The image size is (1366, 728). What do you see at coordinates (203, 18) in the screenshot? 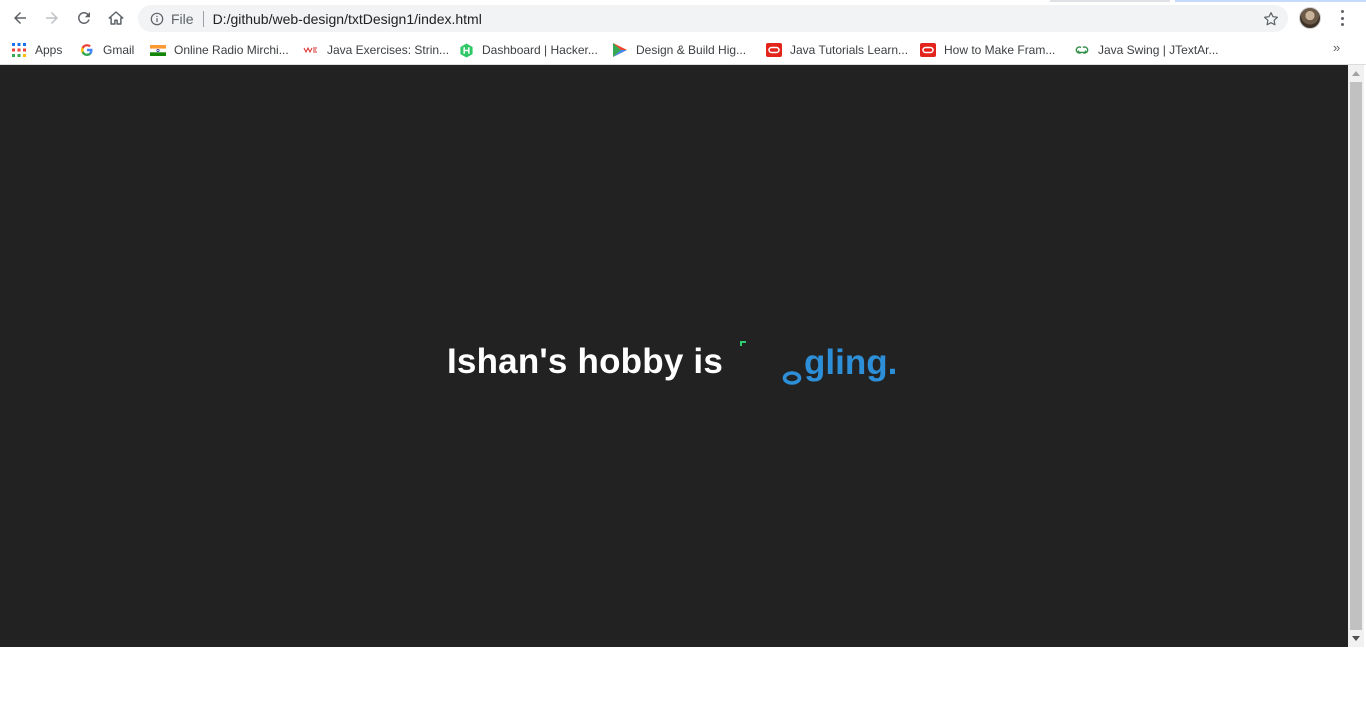
I see `omnibox-divider` at bounding box center [203, 18].